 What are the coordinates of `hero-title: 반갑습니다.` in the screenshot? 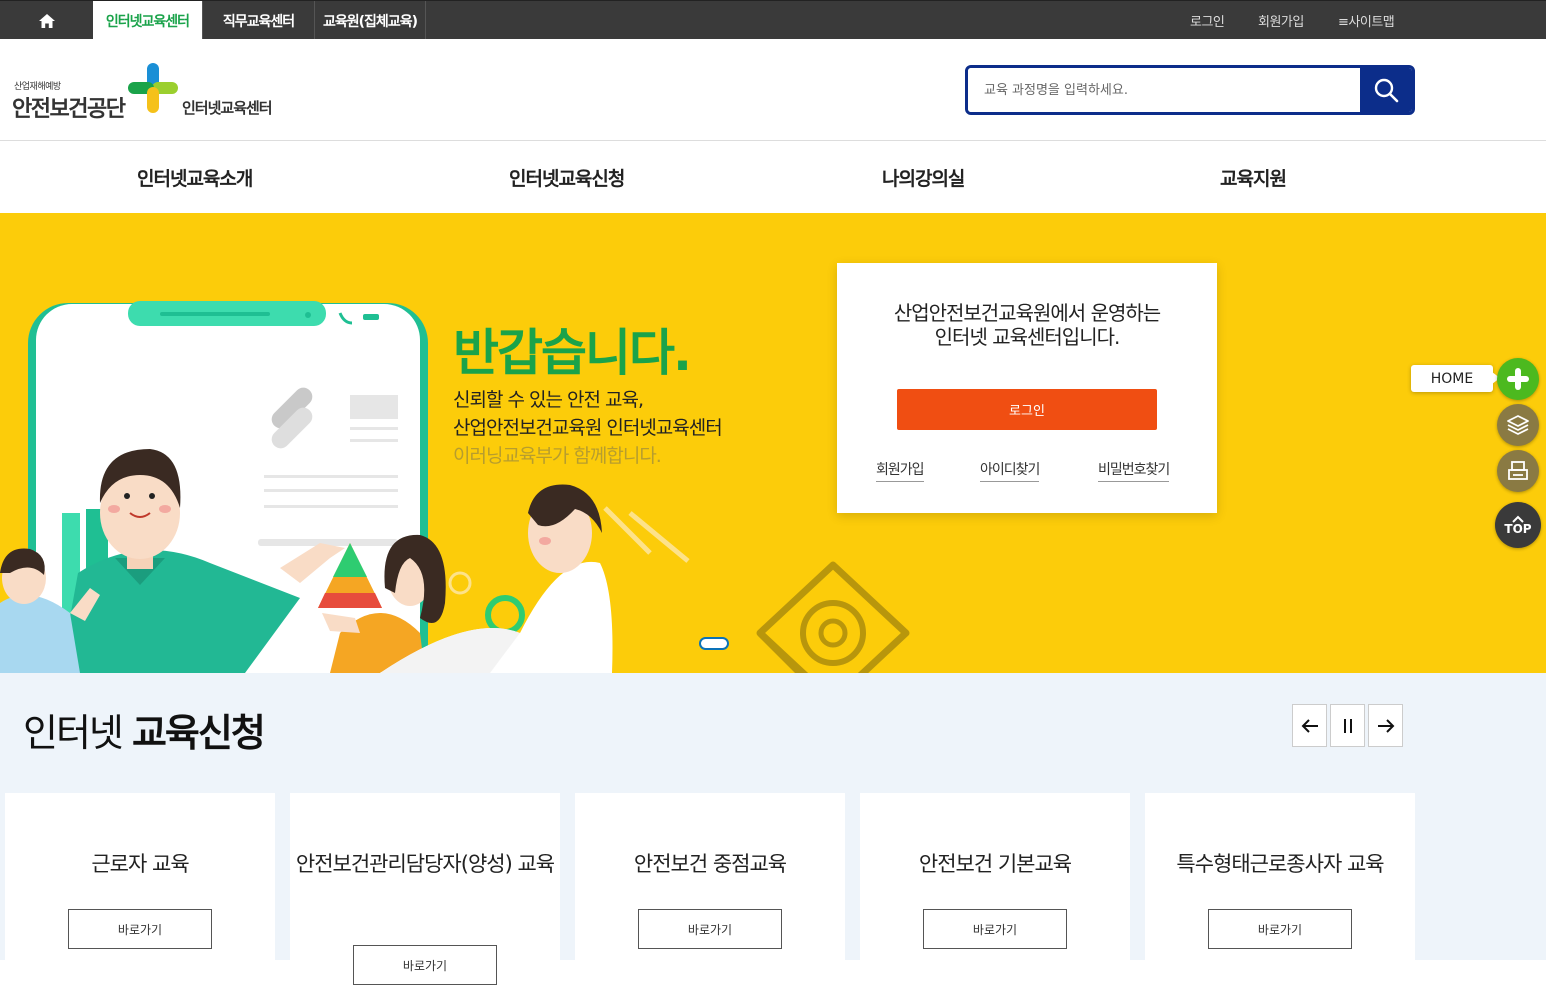 It's located at (572, 353).